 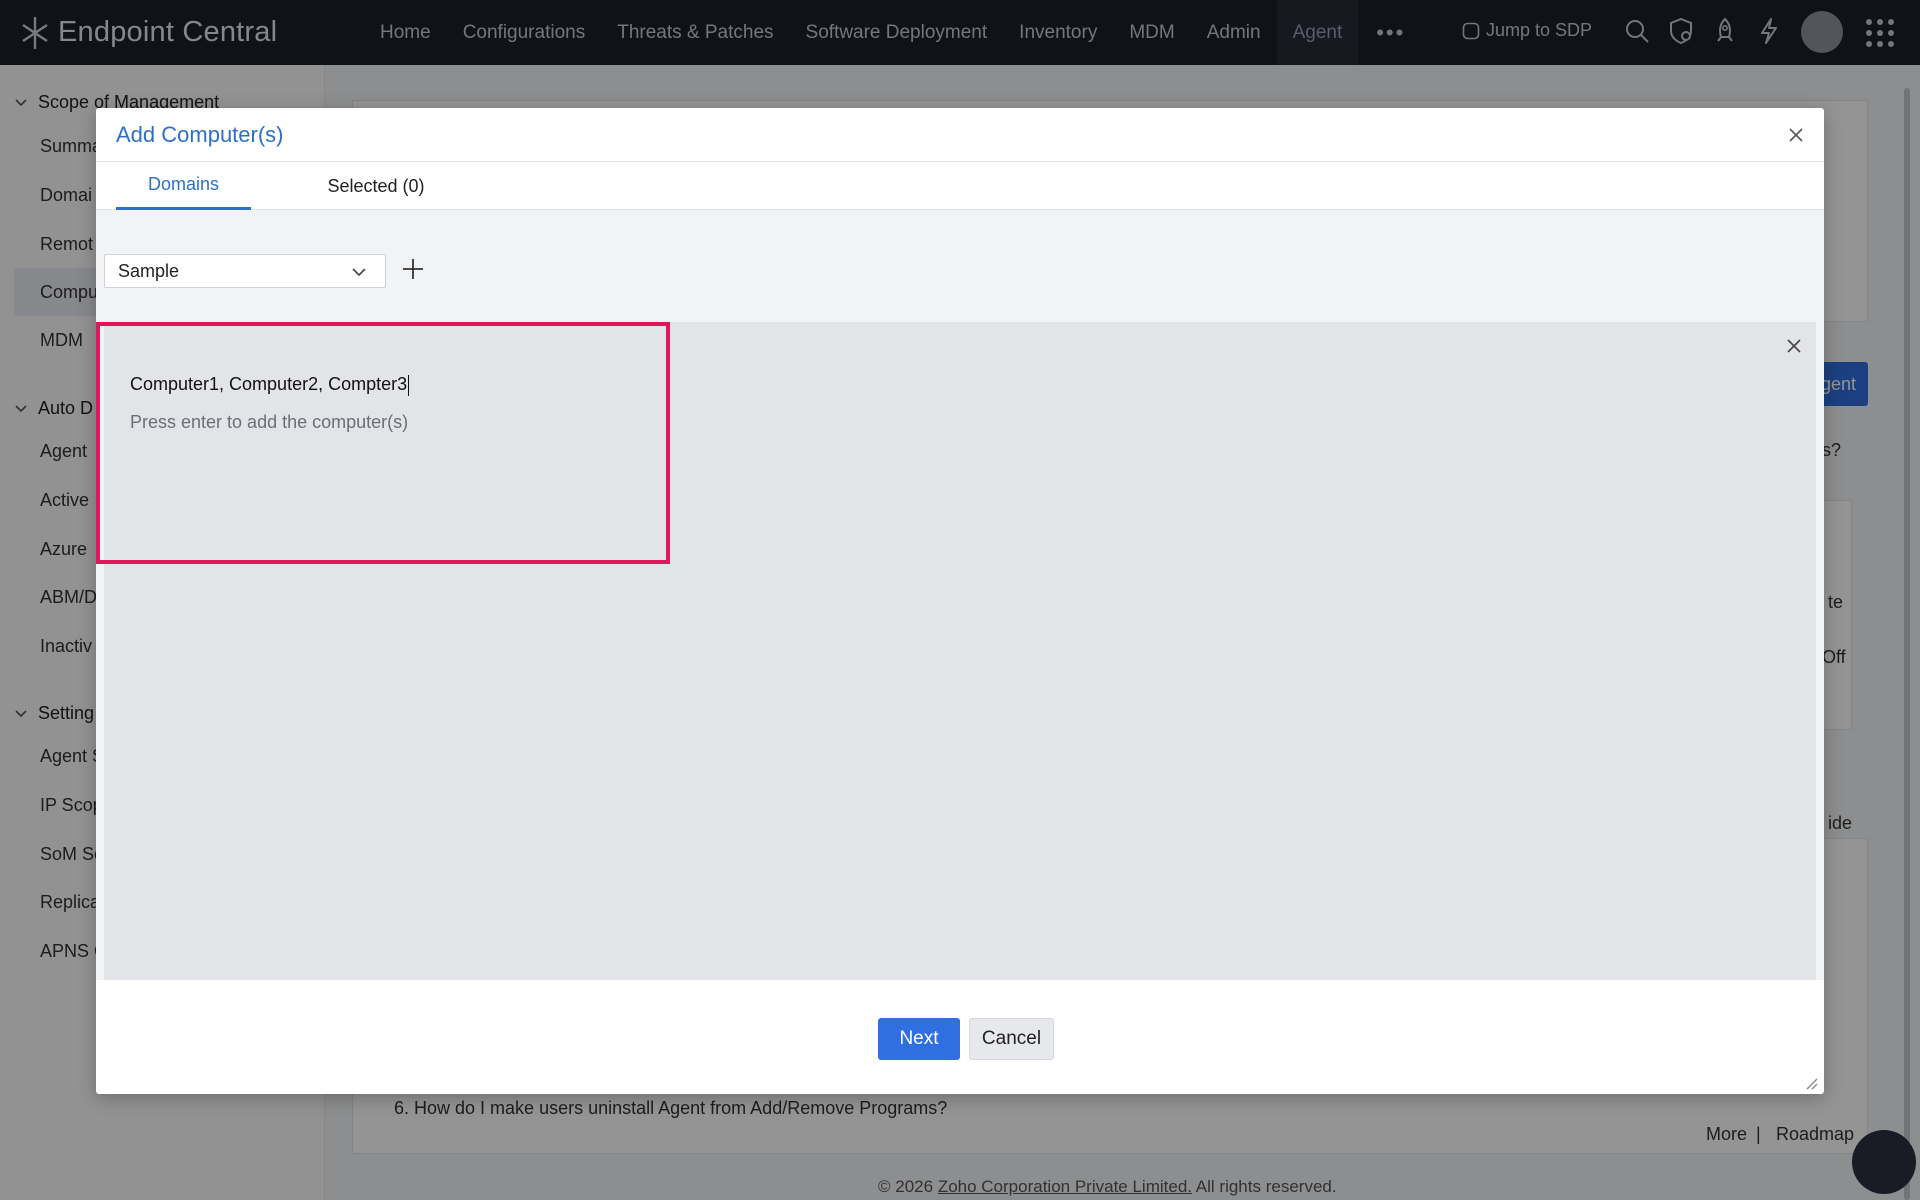 What do you see at coordinates (413, 269) in the screenshot?
I see `plus-icon` at bounding box center [413, 269].